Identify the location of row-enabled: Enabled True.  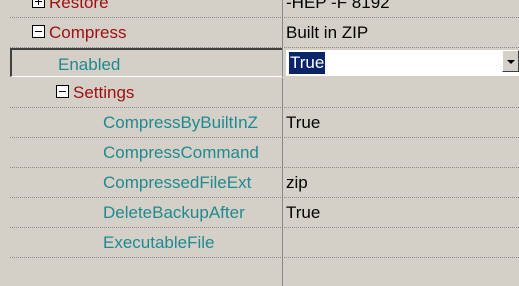
(264, 63).